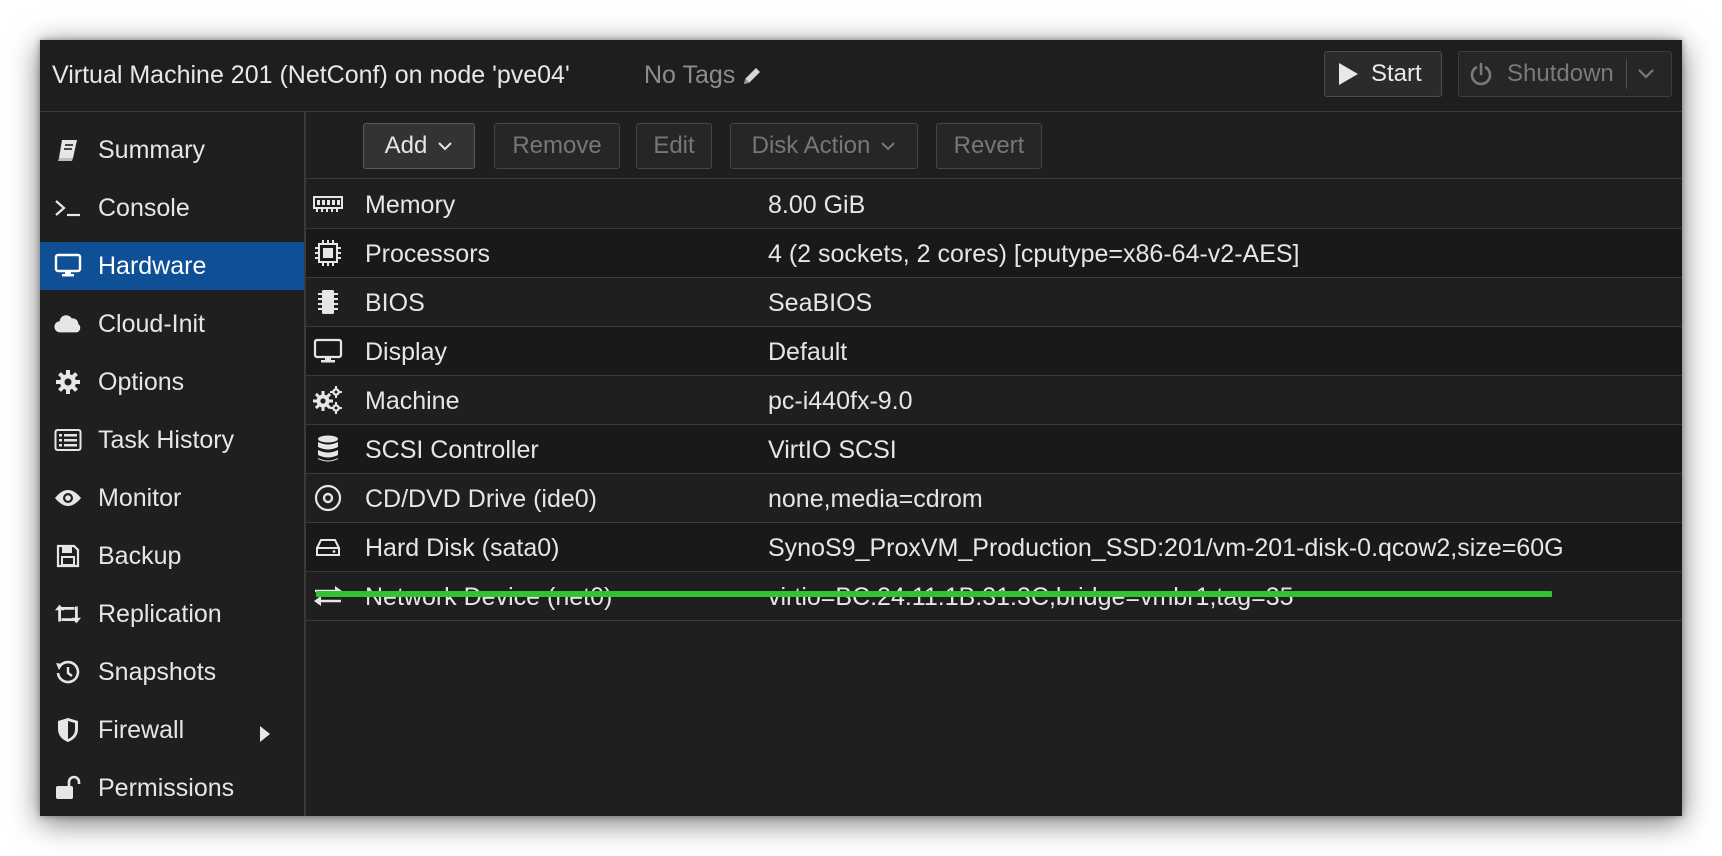  Describe the element at coordinates (820, 303) in the screenshot. I see `row-value: SeaBIOS` at that location.